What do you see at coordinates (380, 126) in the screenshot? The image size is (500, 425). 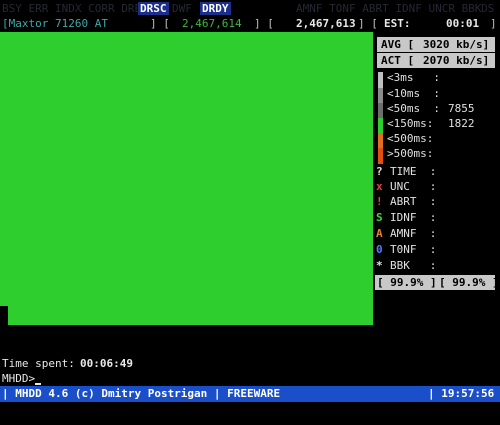 I see `latency-bar-150ms` at bounding box center [380, 126].